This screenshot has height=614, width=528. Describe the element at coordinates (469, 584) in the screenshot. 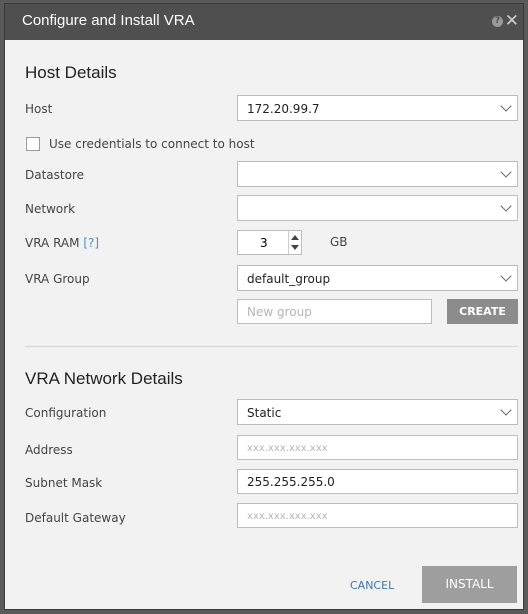

I see `install-button: INSTALL` at that location.